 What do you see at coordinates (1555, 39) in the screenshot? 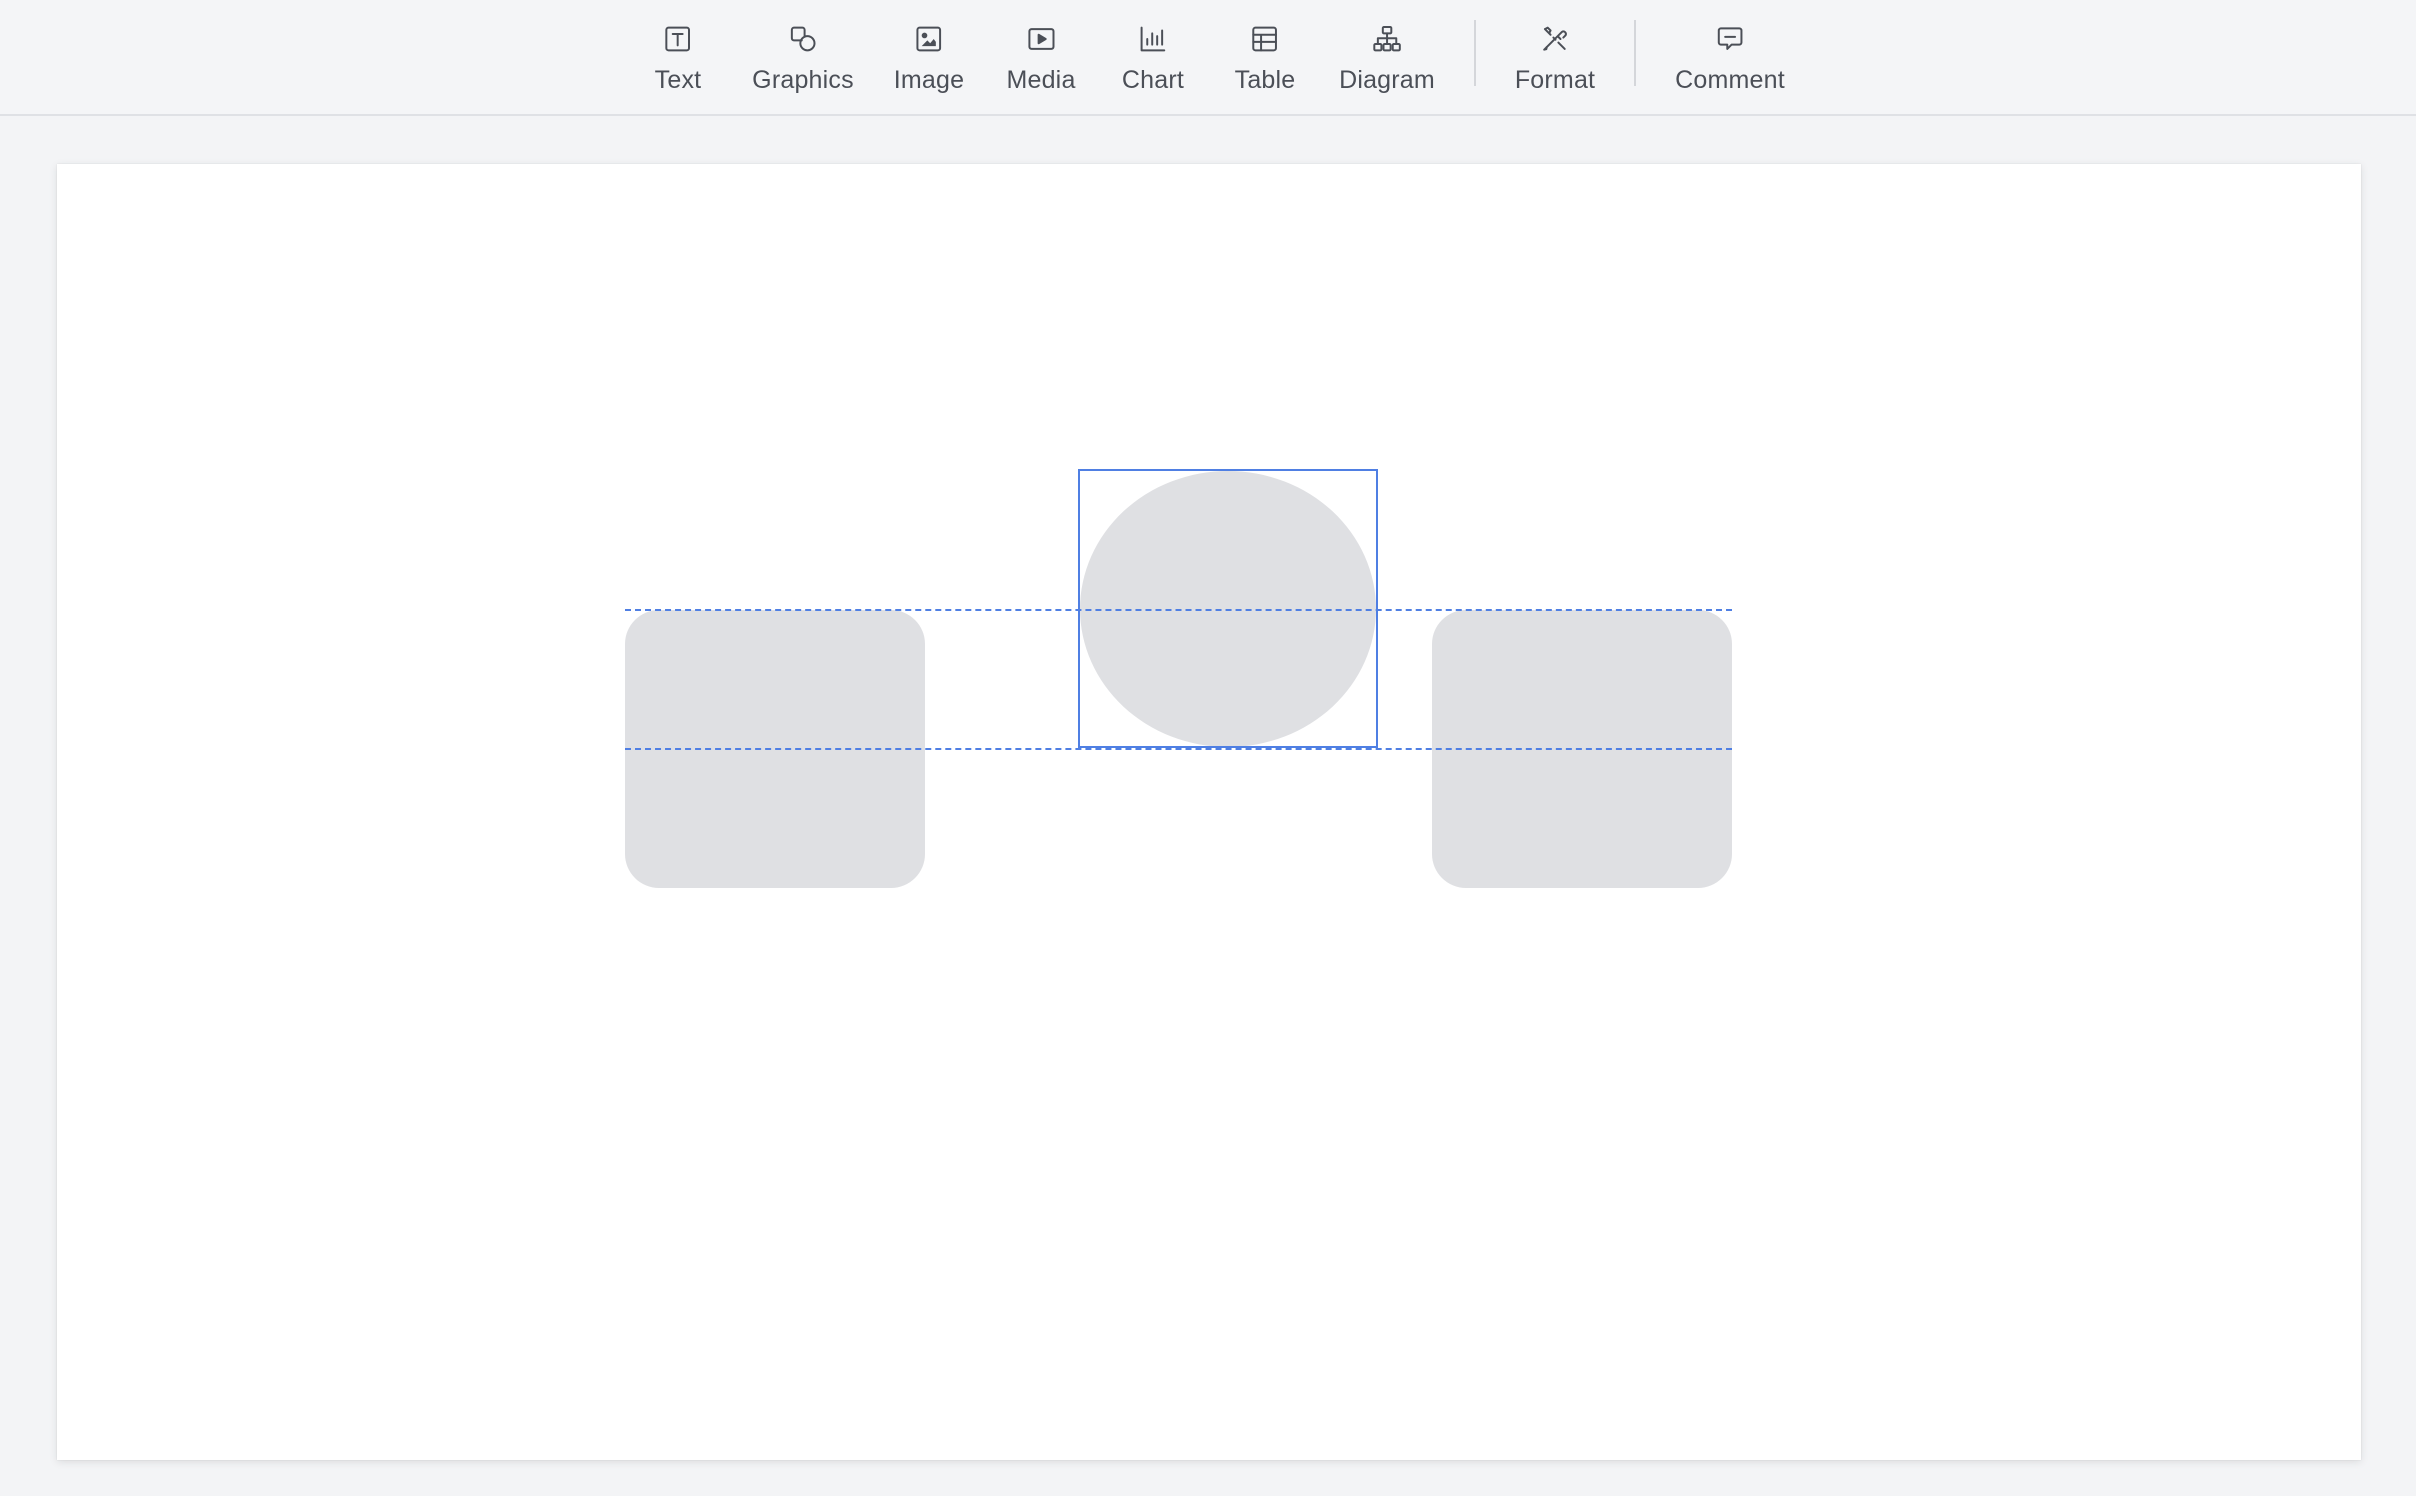
I see `format-tools-icon` at bounding box center [1555, 39].